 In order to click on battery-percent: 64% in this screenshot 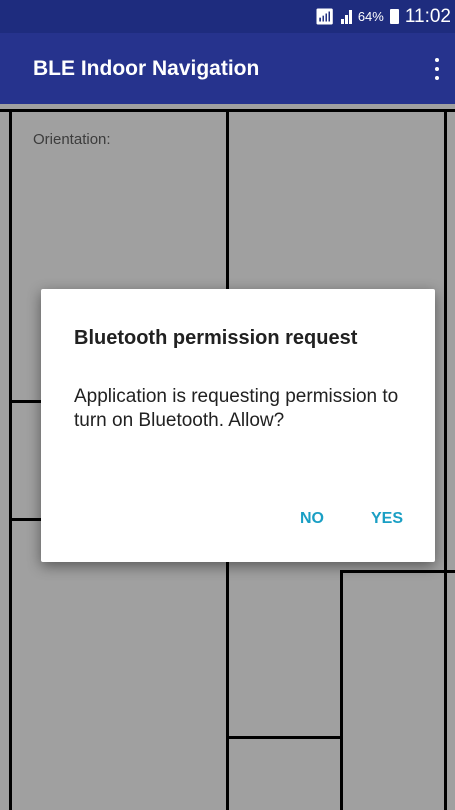, I will do `click(370, 16)`.